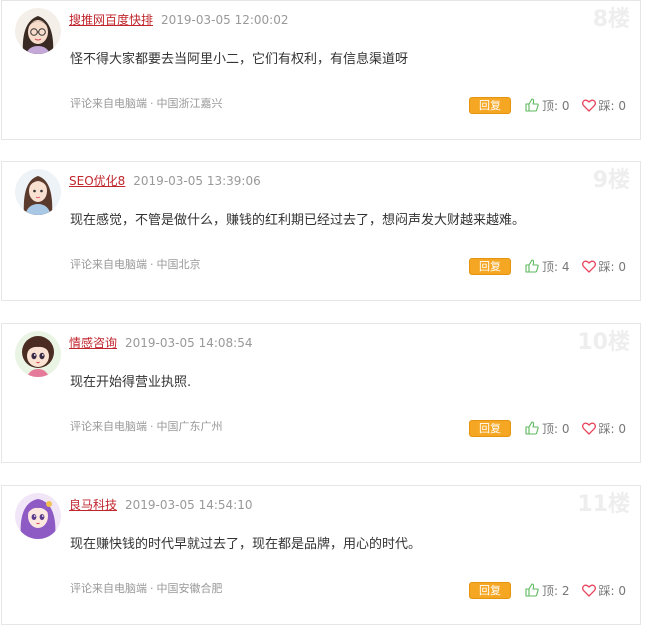  What do you see at coordinates (603, 342) in the screenshot?
I see `floor-number: 10楼` at bounding box center [603, 342].